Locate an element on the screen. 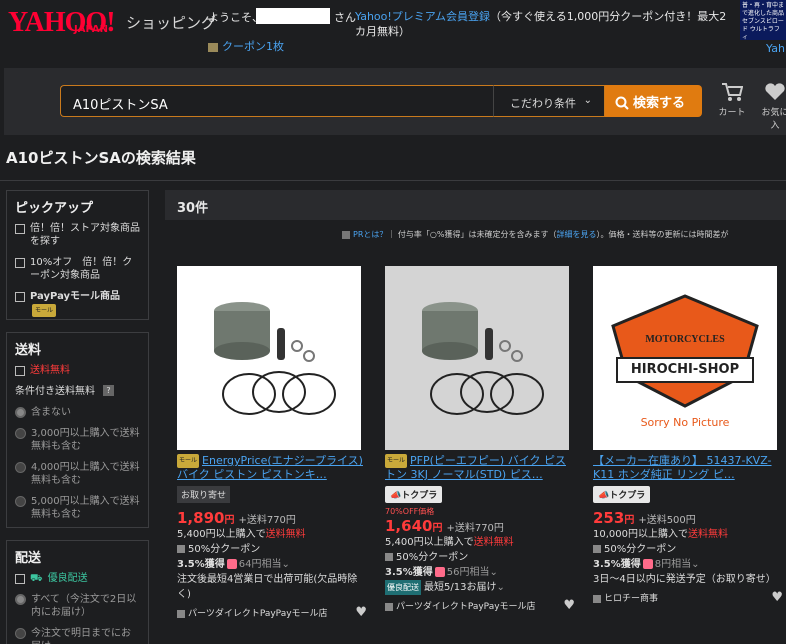  logo-shopping: ショッピング is located at coordinates (171, 22).